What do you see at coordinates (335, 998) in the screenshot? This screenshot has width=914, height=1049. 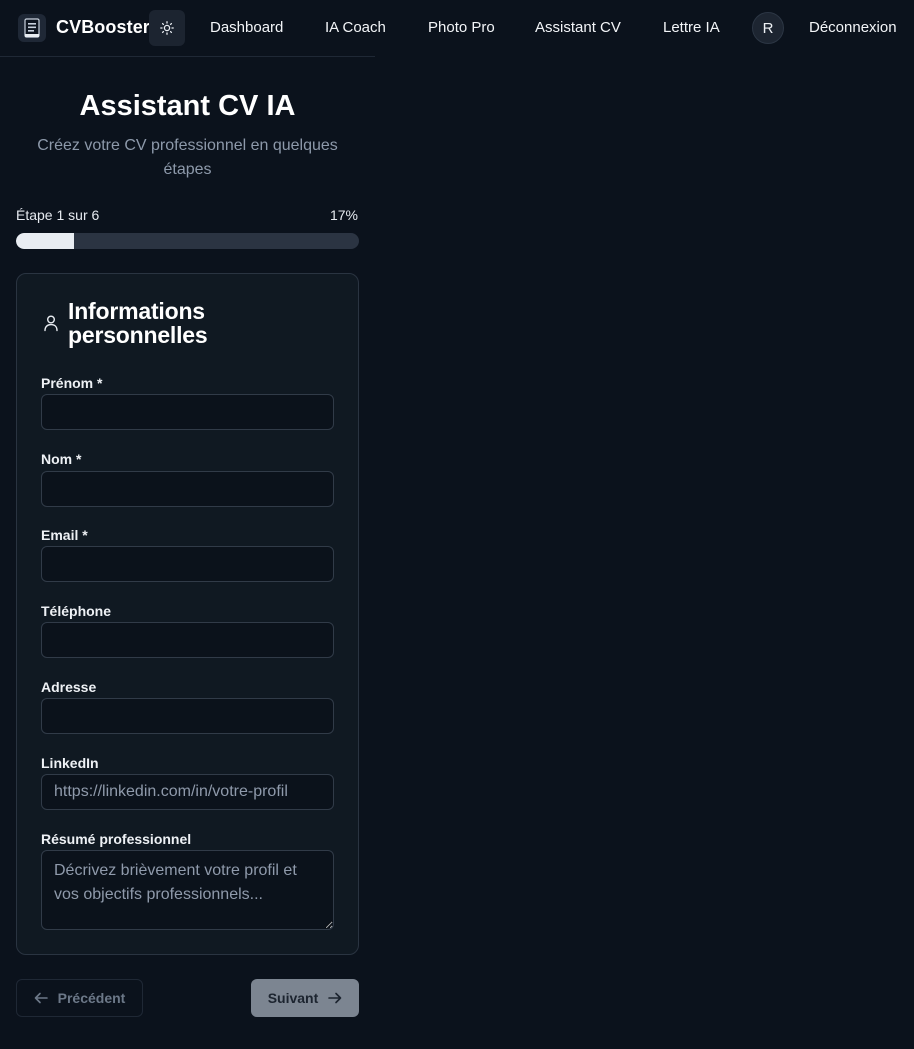 I see `arrow-right-icon` at bounding box center [335, 998].